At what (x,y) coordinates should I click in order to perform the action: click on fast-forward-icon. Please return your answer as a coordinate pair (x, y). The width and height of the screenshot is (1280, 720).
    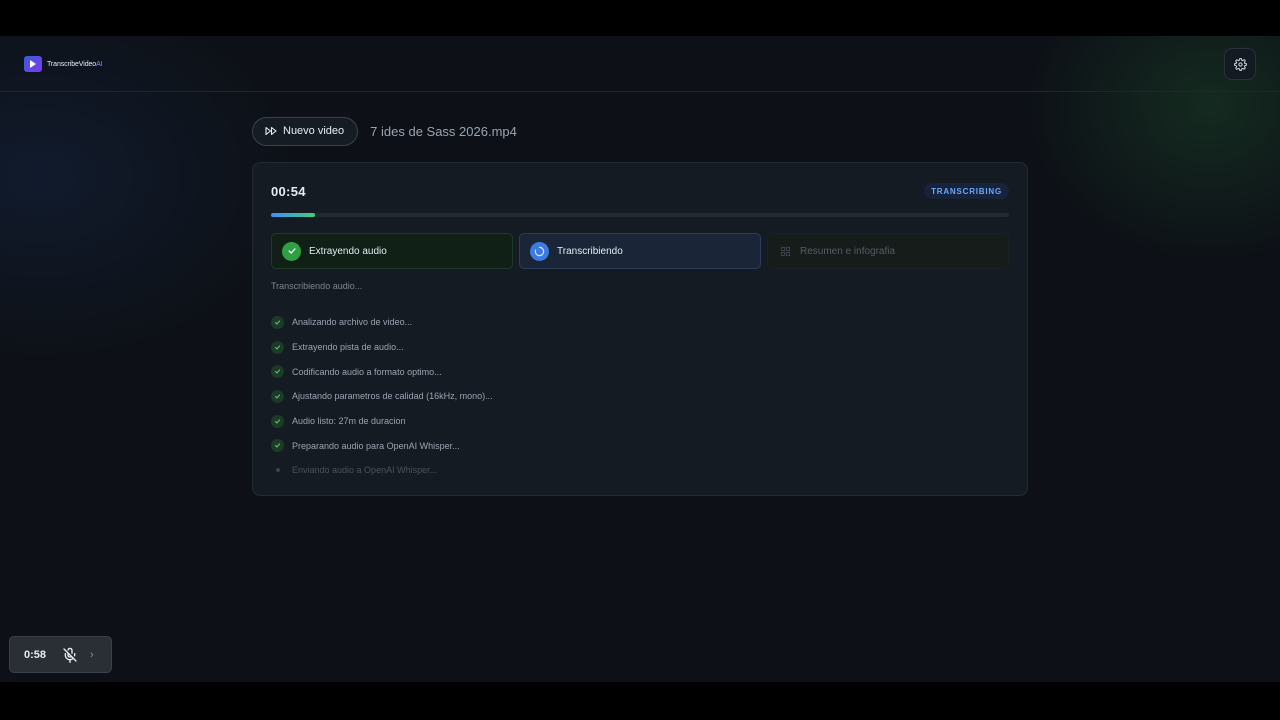
    Looking at the image, I should click on (271, 131).